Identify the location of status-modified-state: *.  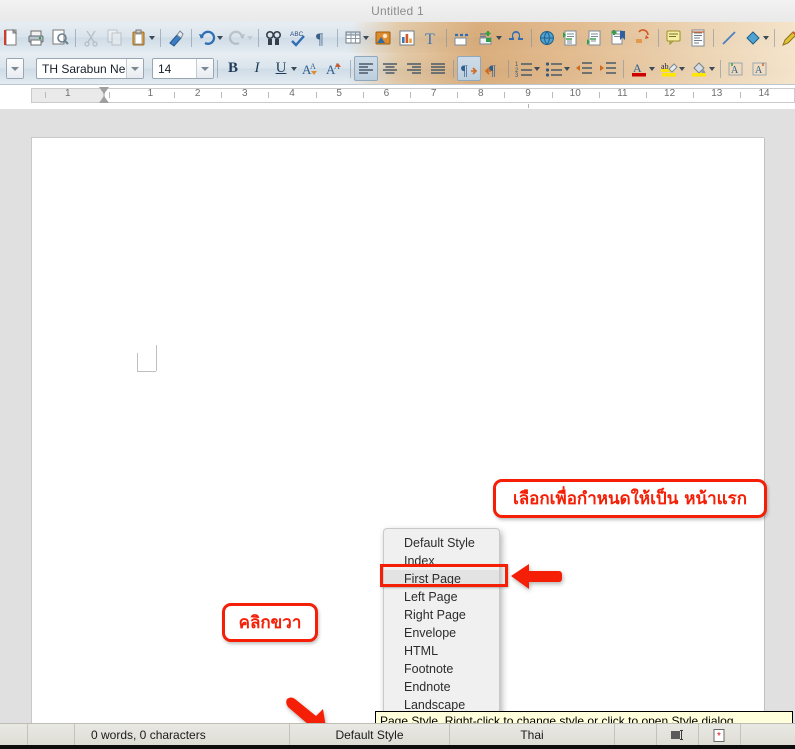
(720, 734).